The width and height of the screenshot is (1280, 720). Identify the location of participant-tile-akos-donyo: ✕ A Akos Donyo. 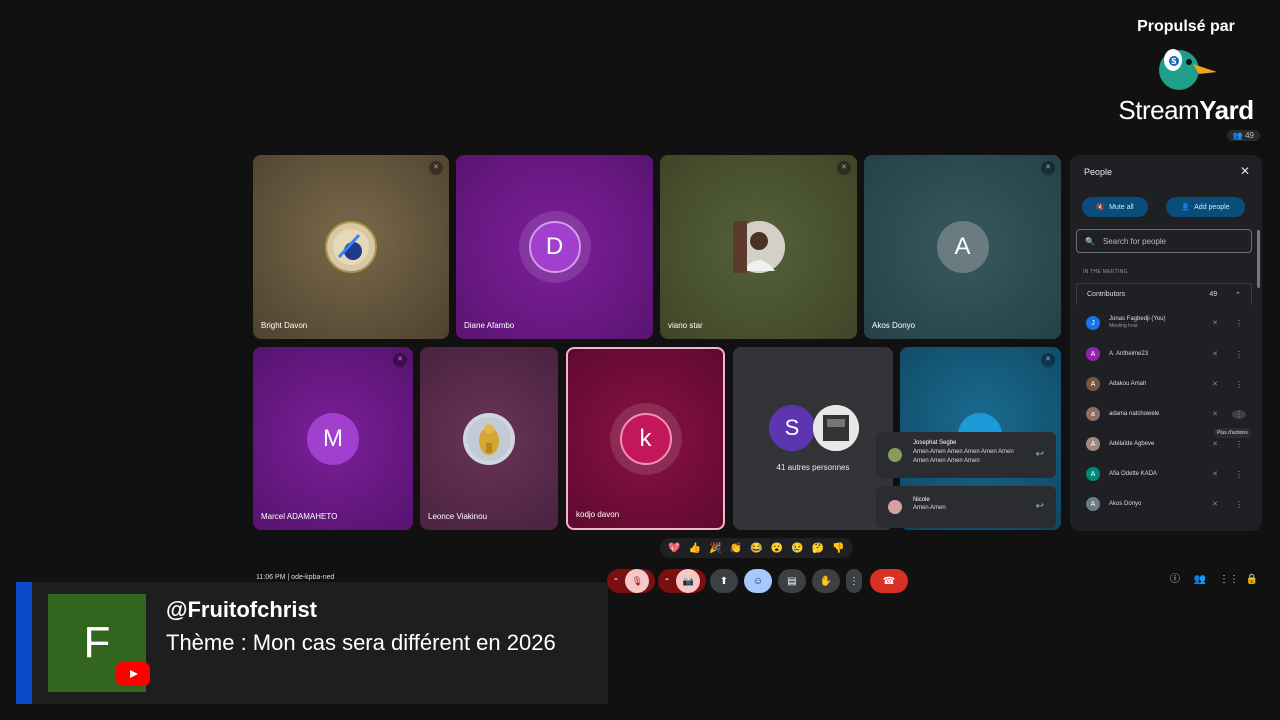
(962, 247).